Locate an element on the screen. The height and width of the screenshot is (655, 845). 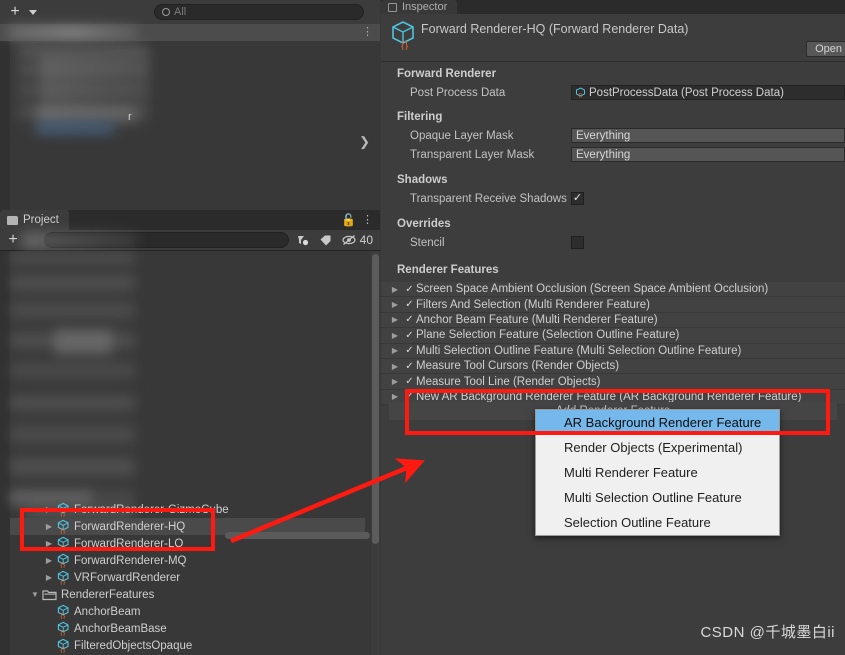
menu-item-label: Multi Renderer Feature is located at coordinates (631, 472).